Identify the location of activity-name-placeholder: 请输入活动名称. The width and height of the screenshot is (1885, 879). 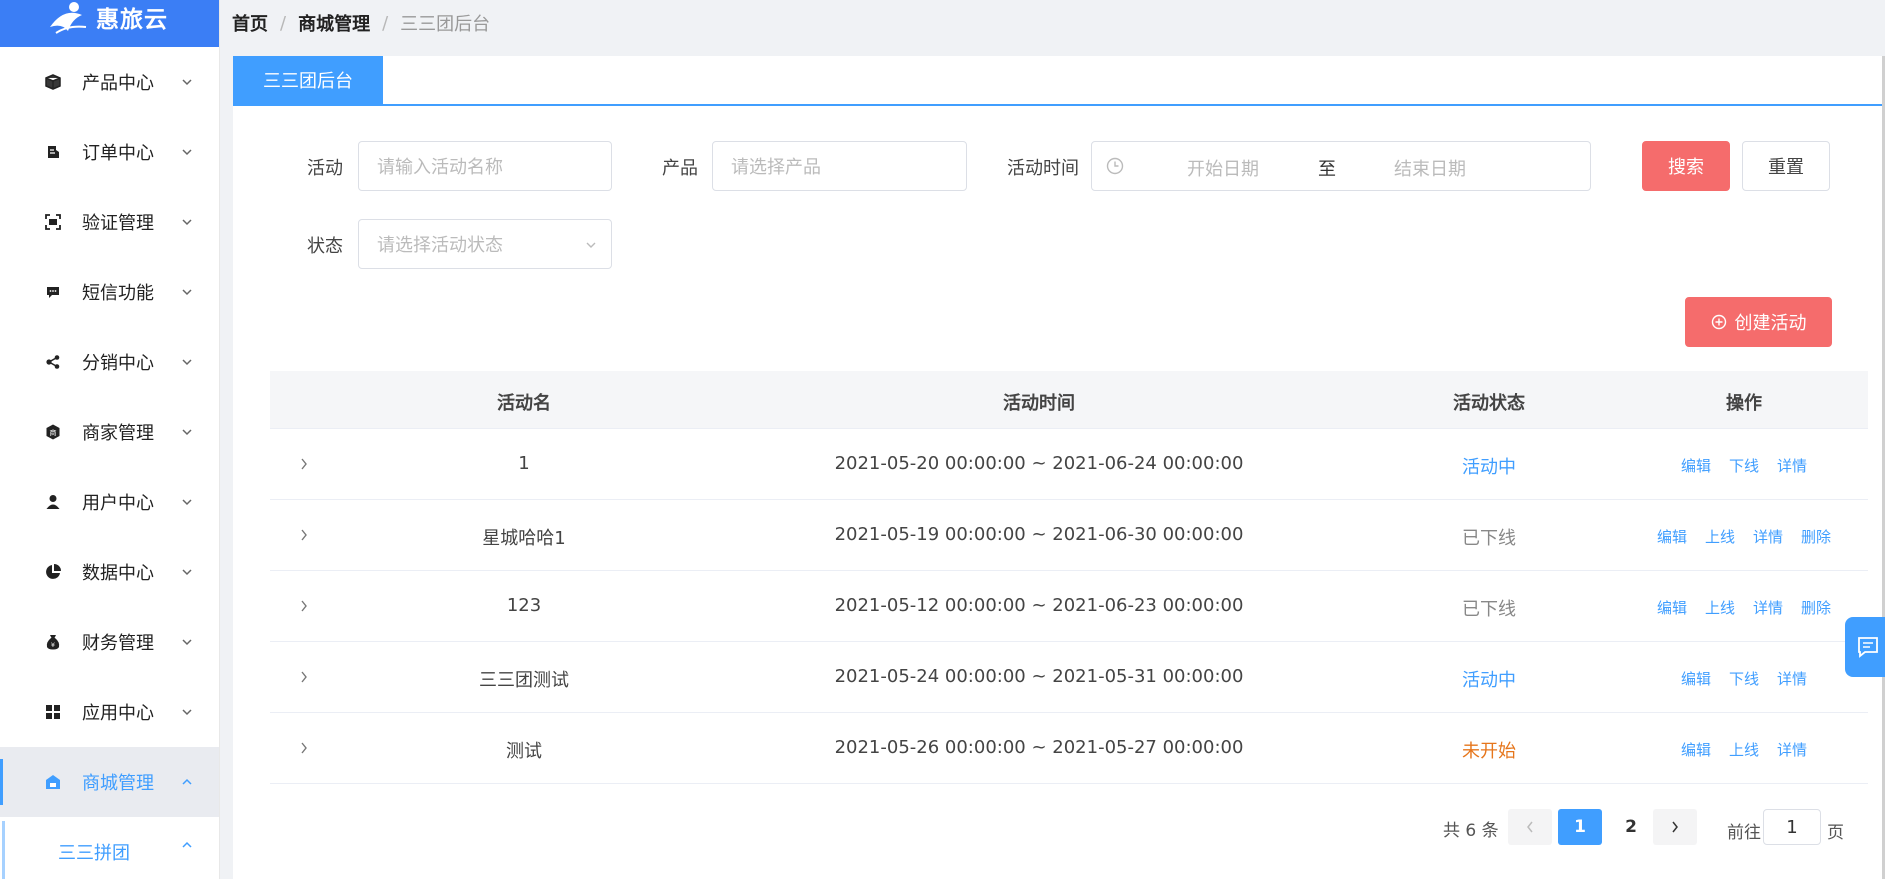
(440, 167).